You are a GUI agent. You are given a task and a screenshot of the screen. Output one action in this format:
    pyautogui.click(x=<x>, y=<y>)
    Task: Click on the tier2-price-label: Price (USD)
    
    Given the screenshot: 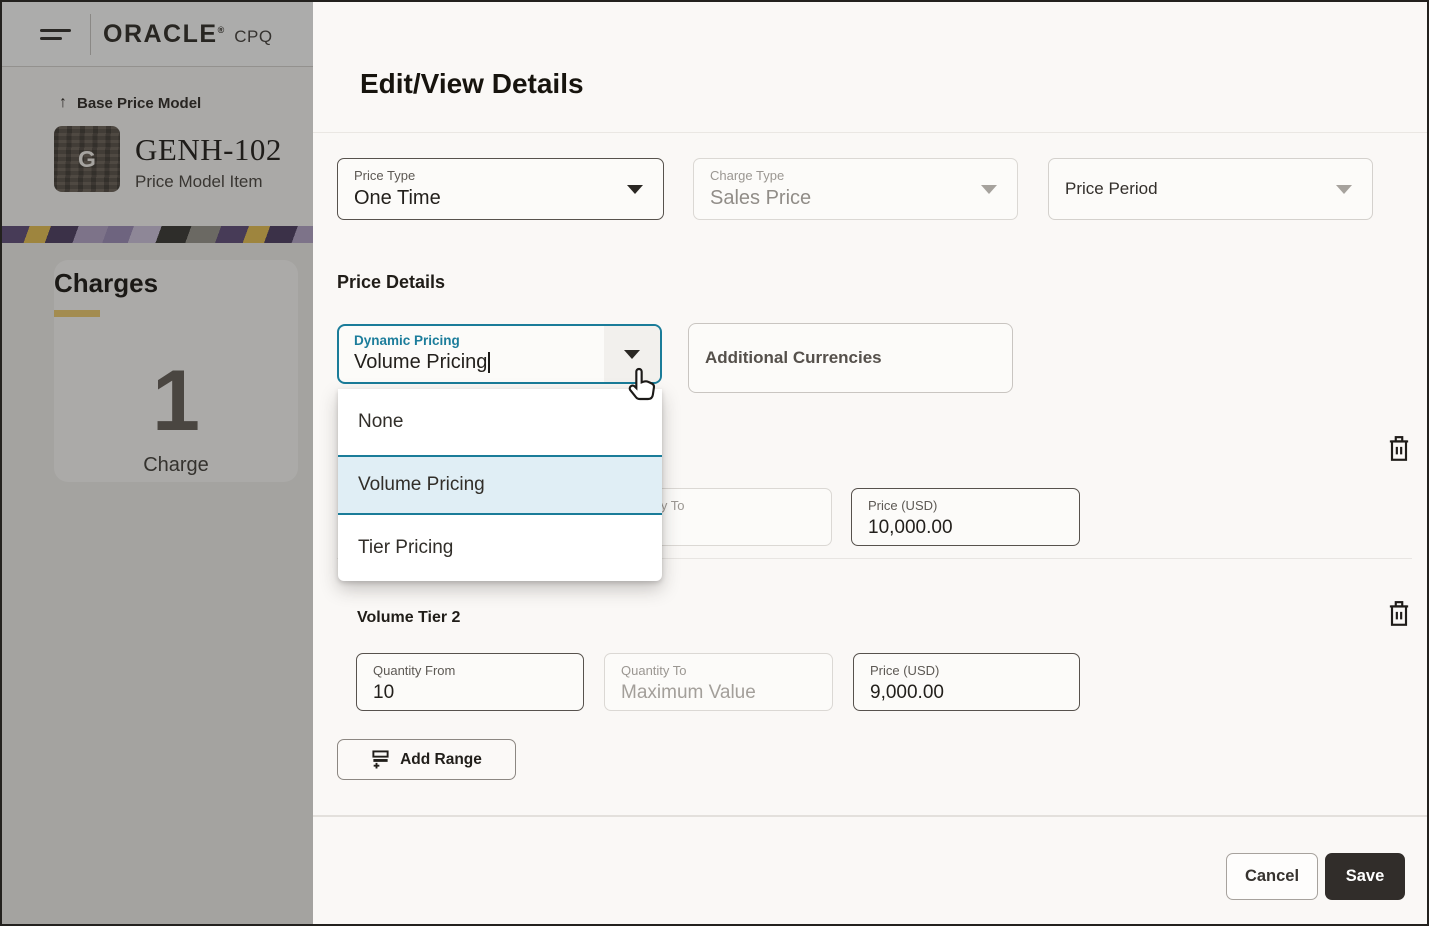 What is the action you would take?
    pyautogui.click(x=905, y=670)
    